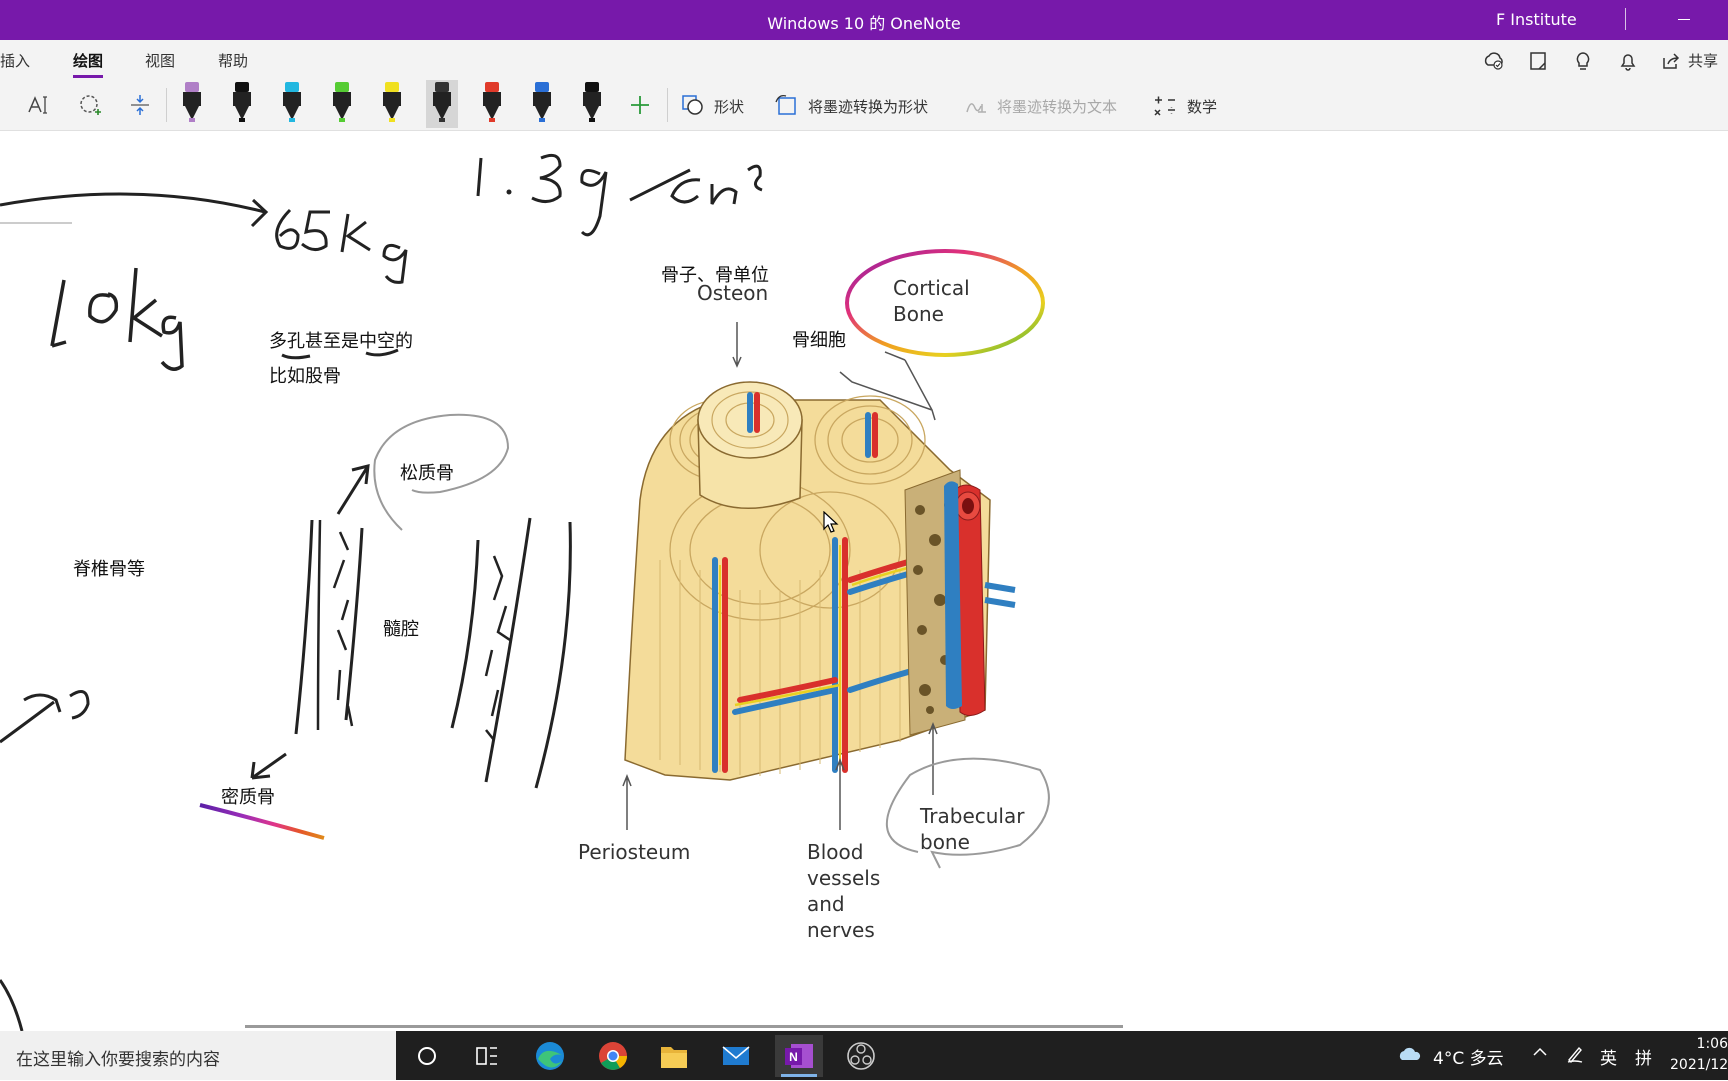  I want to click on notebook-icon, so click(1538, 61).